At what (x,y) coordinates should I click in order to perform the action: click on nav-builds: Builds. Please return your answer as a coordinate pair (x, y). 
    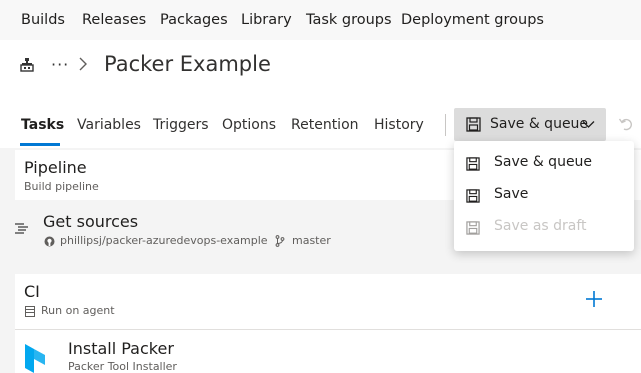
    Looking at the image, I should click on (43, 20).